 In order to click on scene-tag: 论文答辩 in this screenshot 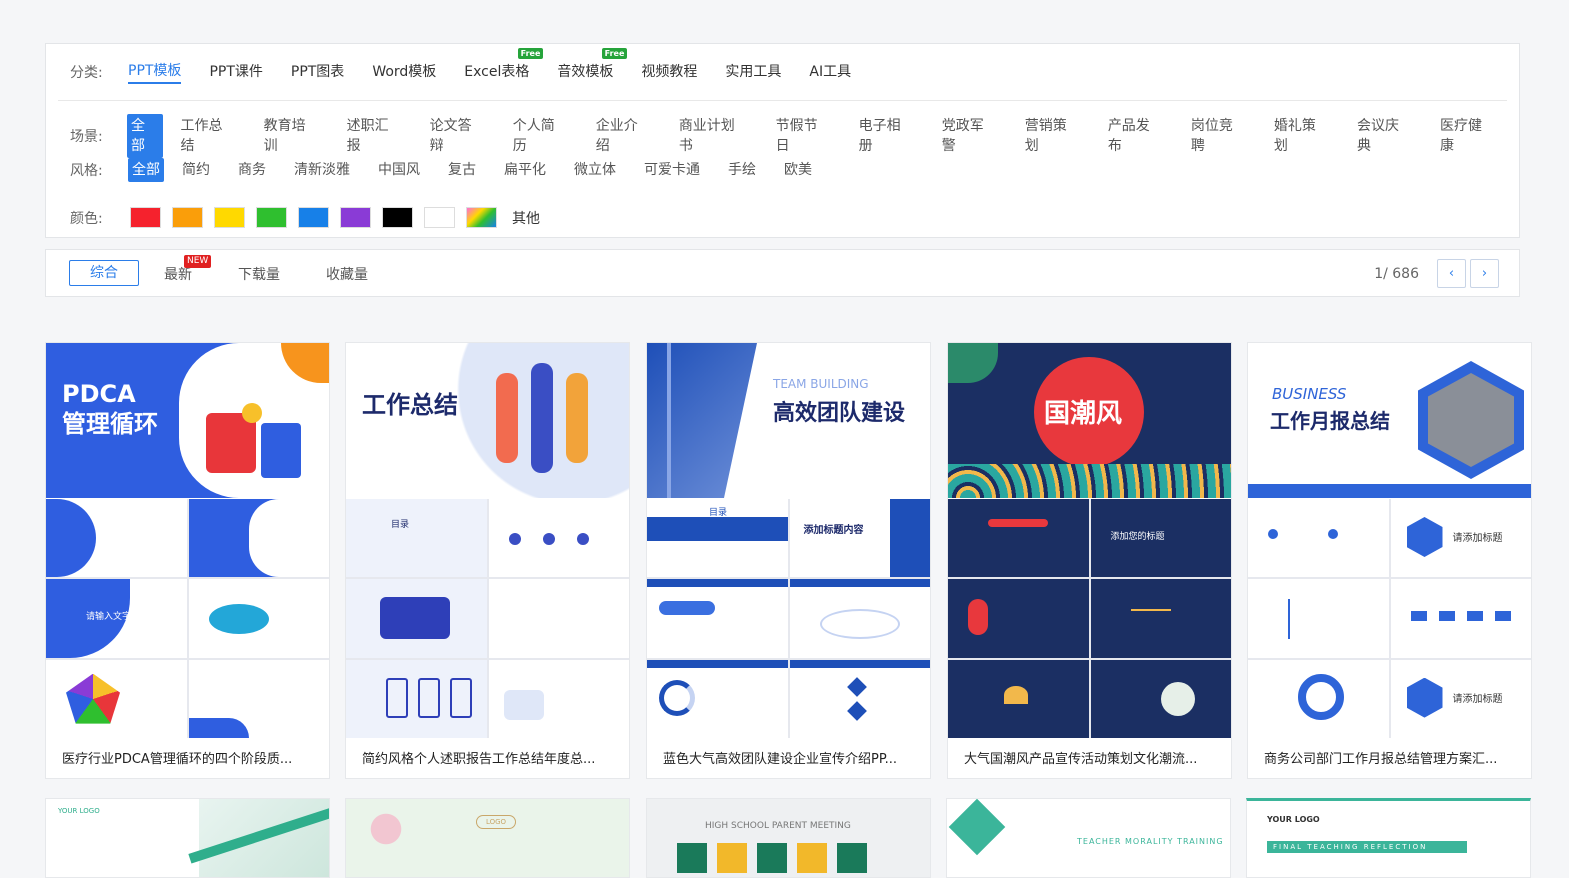, I will do `click(457, 136)`.